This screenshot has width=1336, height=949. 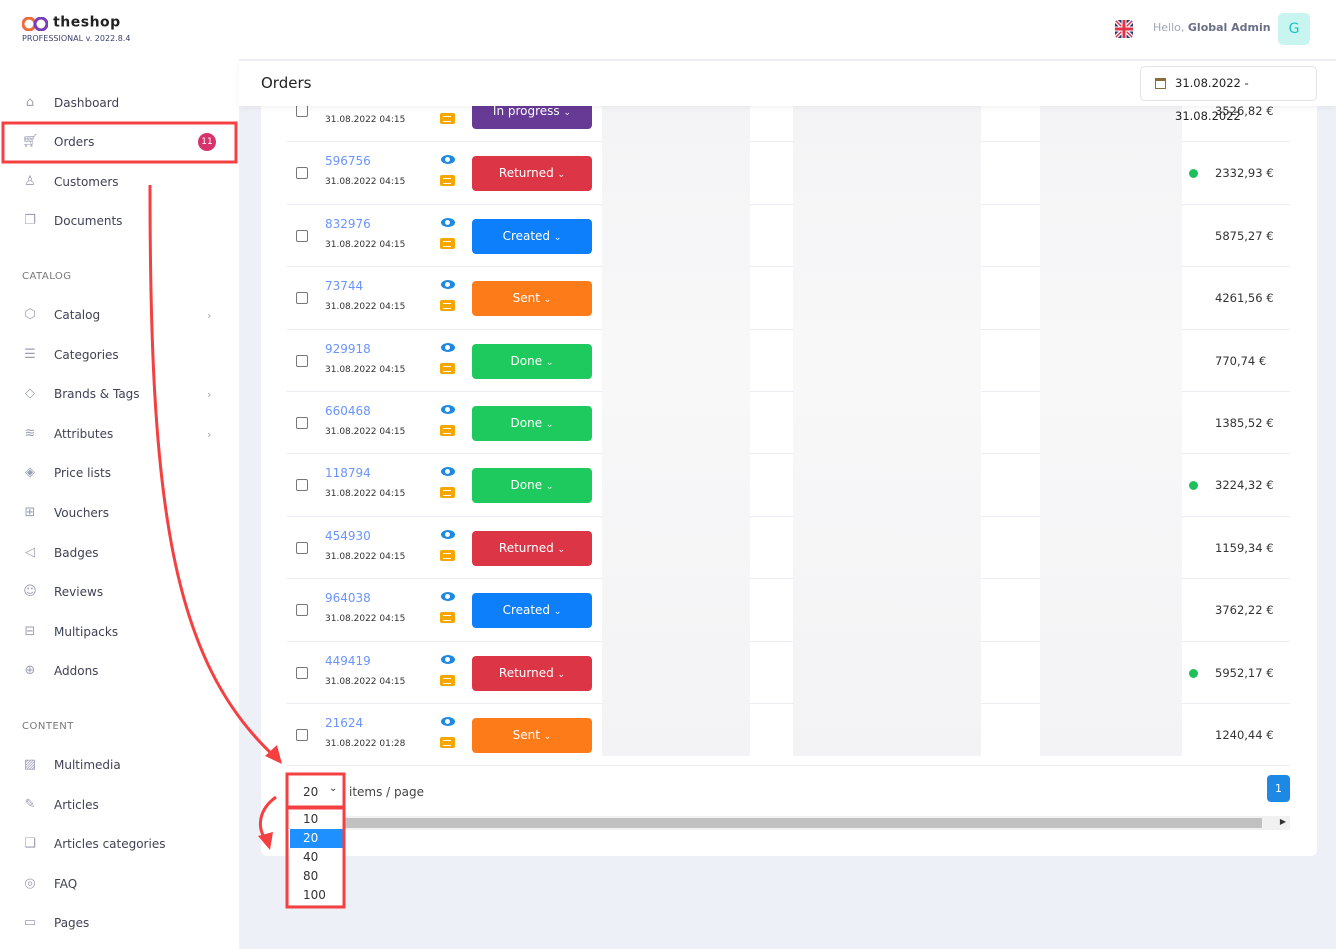 What do you see at coordinates (316, 895) in the screenshot?
I see `per-page-option-100: 100` at bounding box center [316, 895].